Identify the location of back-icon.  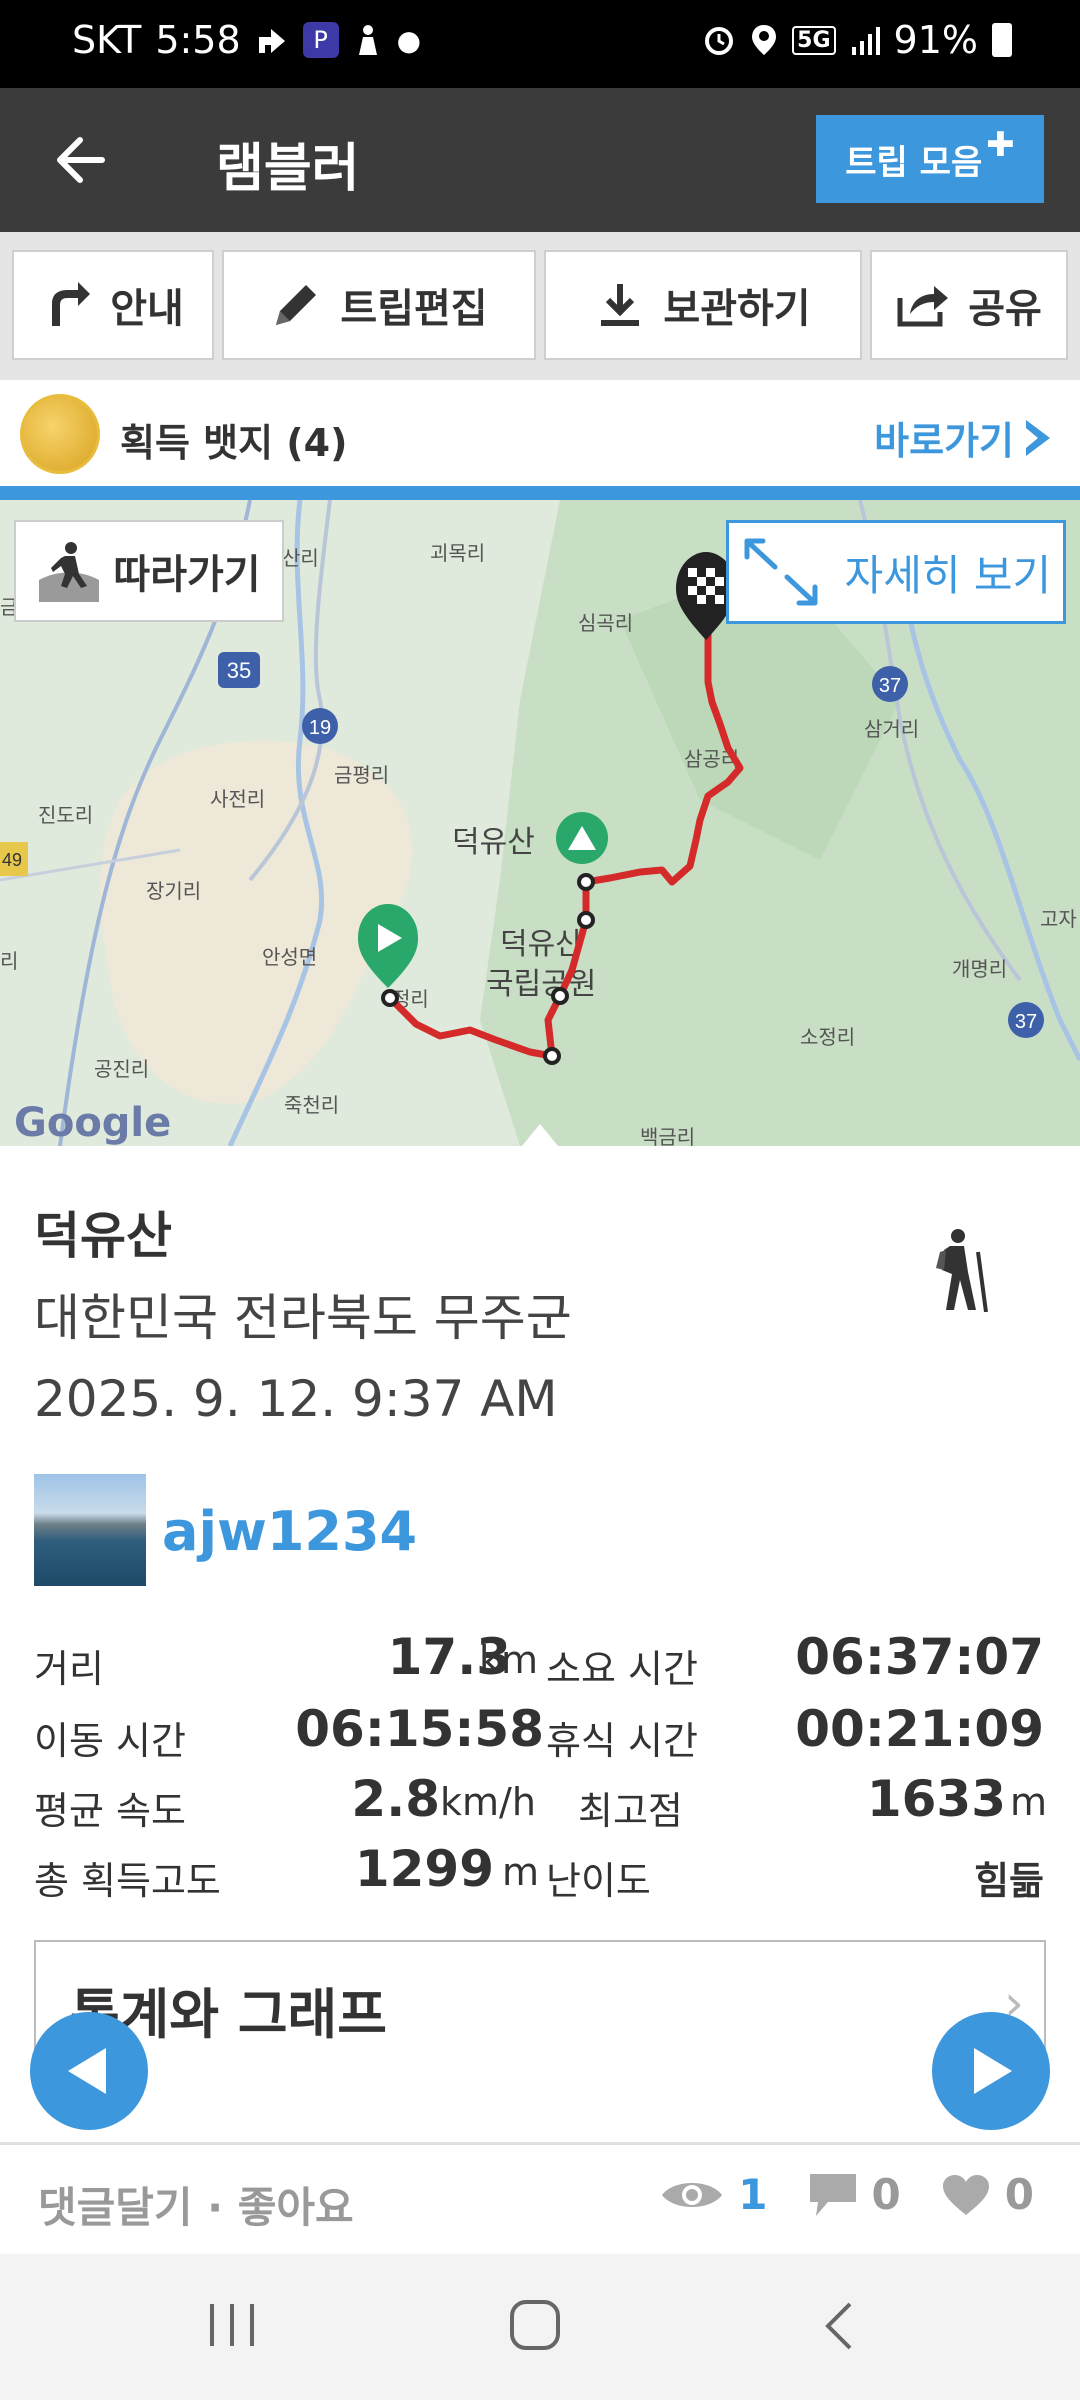
(838, 2326).